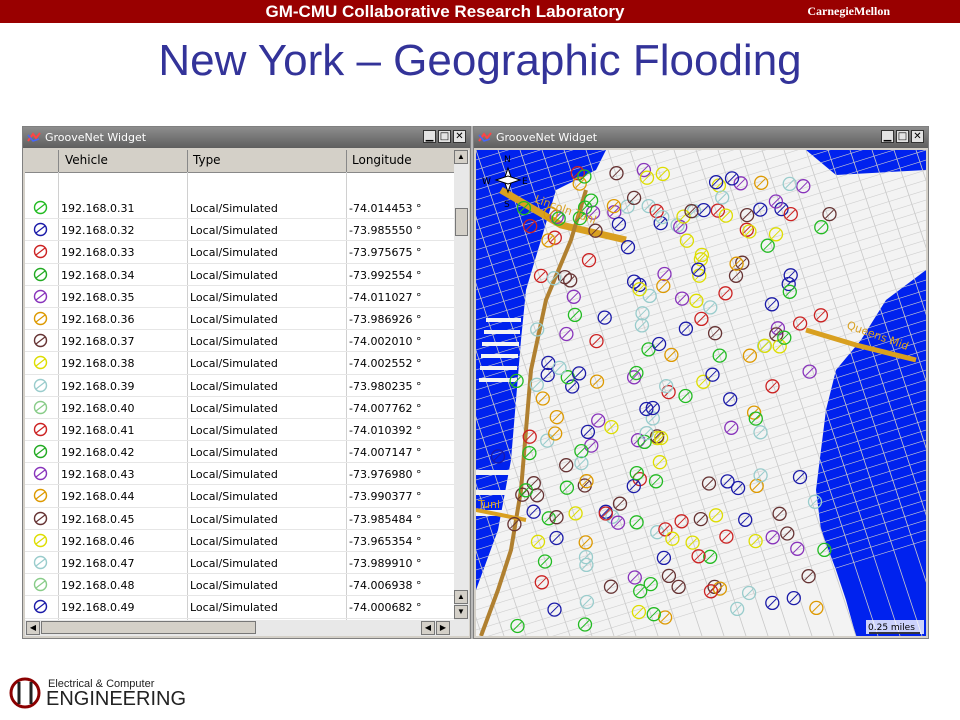  What do you see at coordinates (98, 497) in the screenshot?
I see `vehicle-cell: 192.168.0.44` at bounding box center [98, 497].